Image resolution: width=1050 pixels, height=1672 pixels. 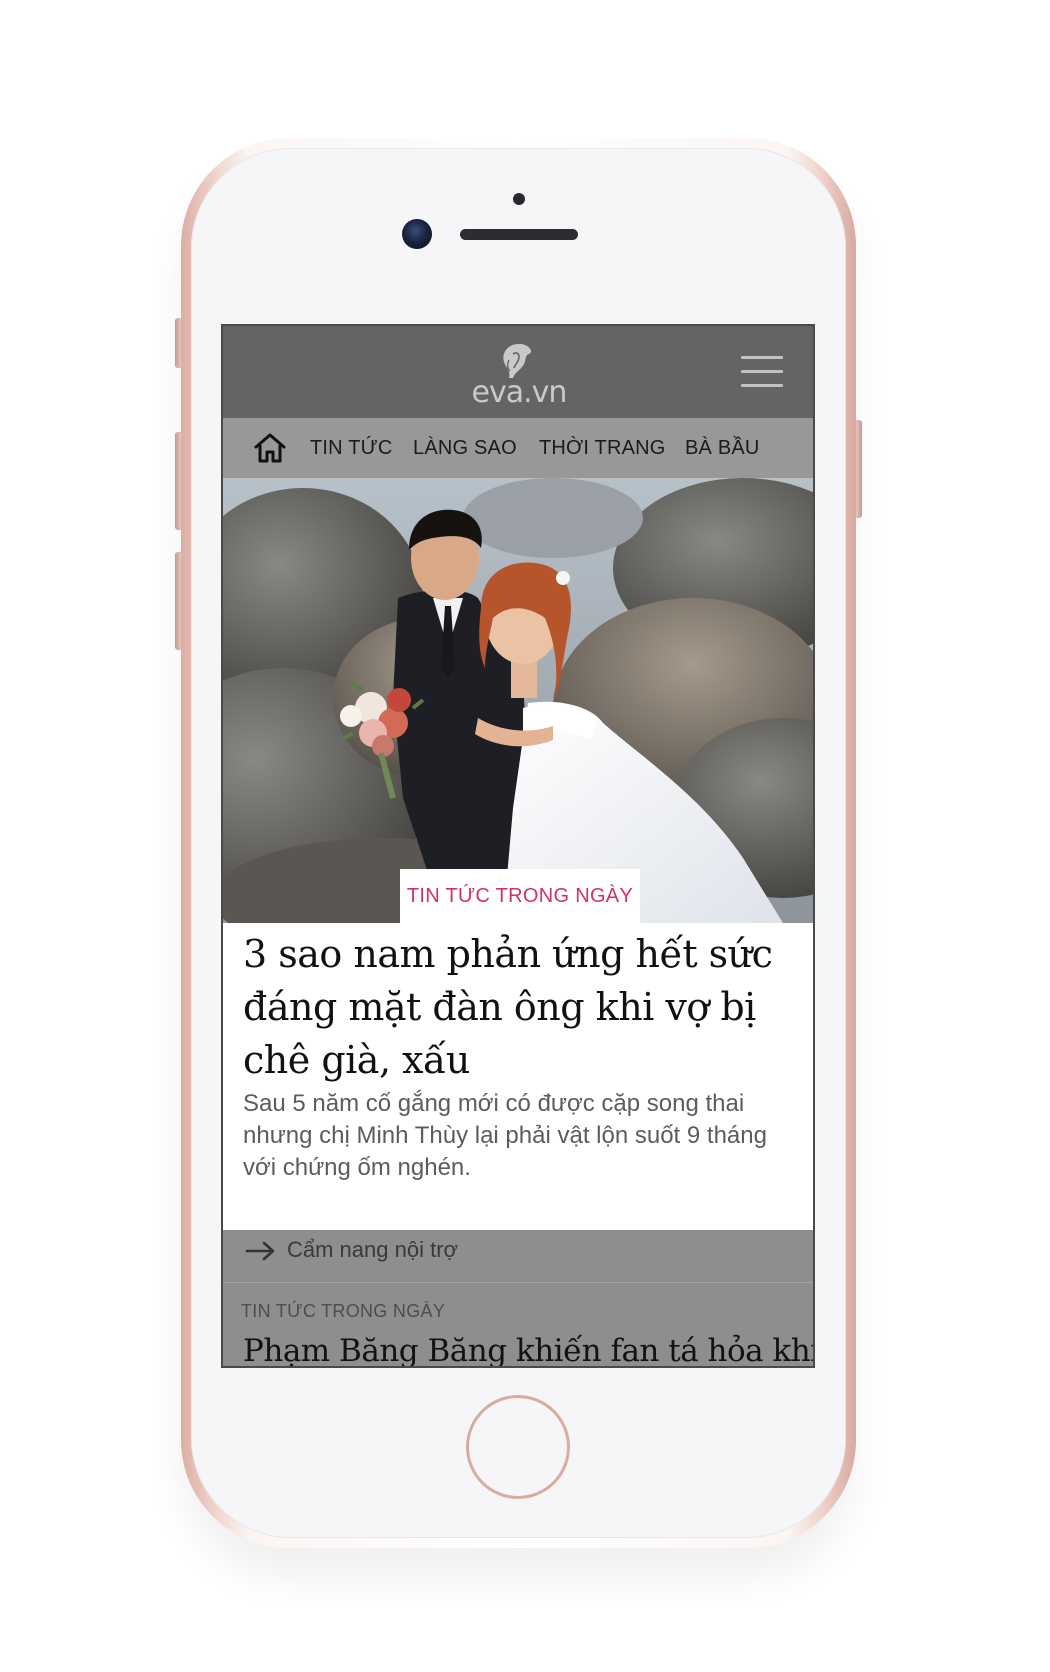 I want to click on article-category-tag: TIN TỨC TRONG NGÀY, so click(x=520, y=896).